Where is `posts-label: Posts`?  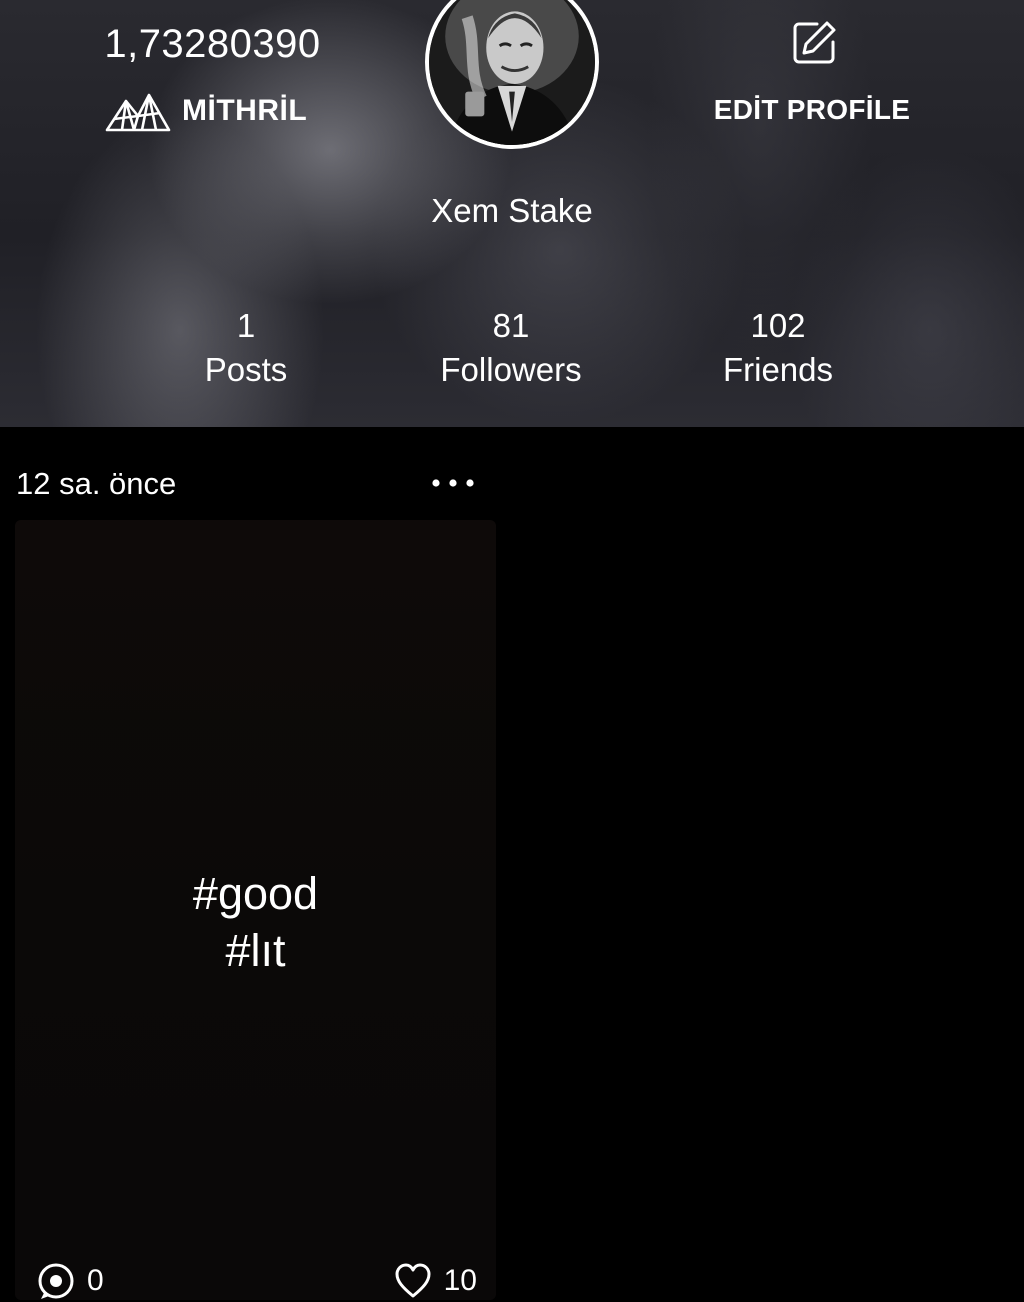
posts-label: Posts is located at coordinates (246, 369).